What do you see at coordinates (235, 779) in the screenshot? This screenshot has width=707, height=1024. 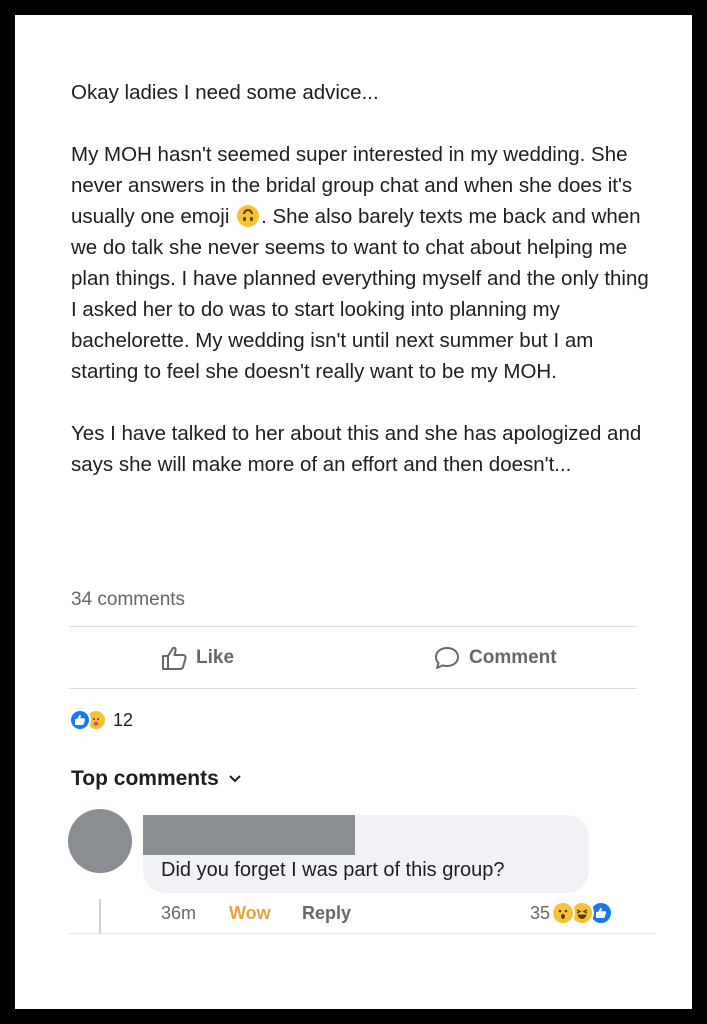 I see `chevron-down-icon` at bounding box center [235, 779].